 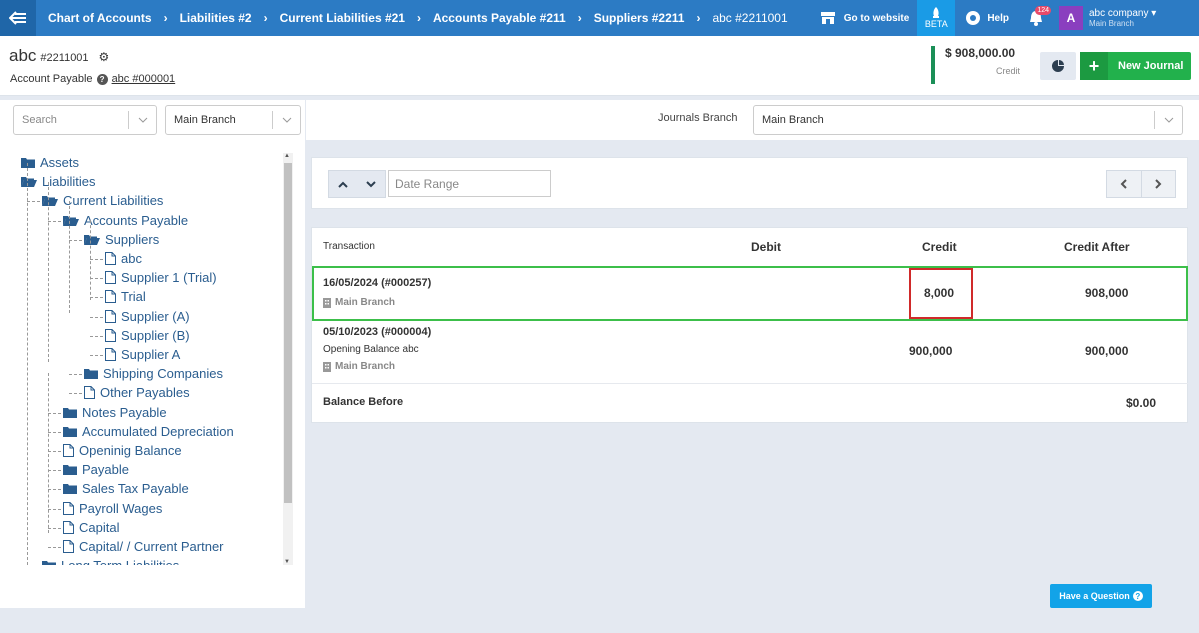 I want to click on sort-buttons, so click(x=357, y=184).